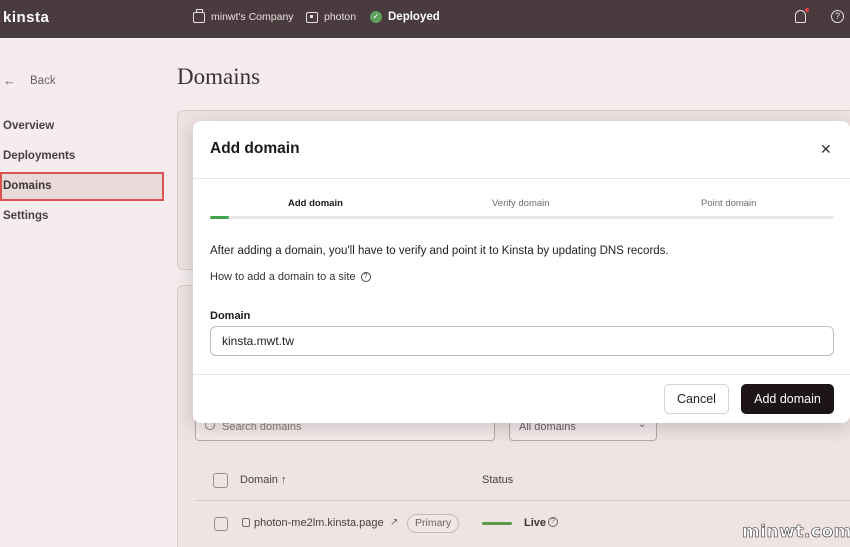 The image size is (850, 547). I want to click on modal-title: Add domain, so click(255, 148).